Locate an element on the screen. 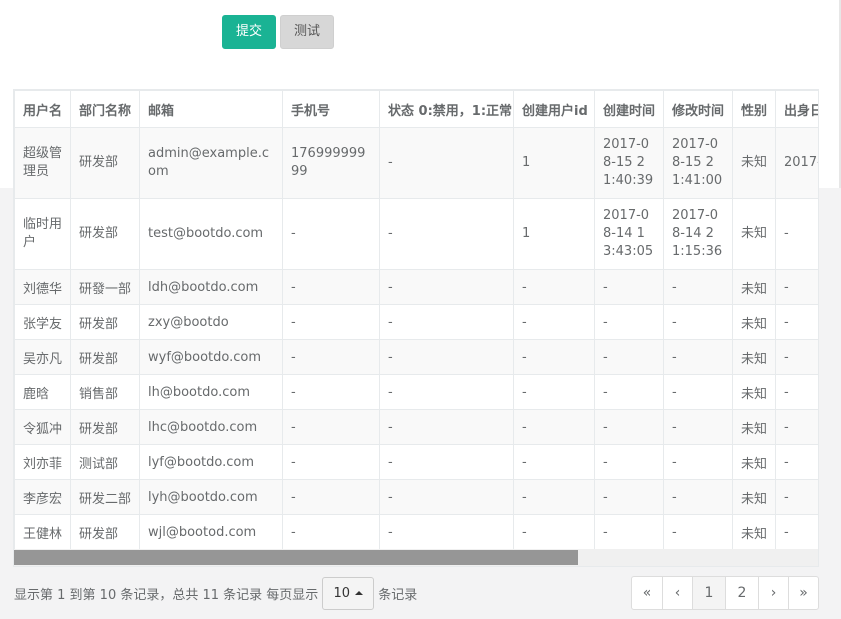 The width and height of the screenshot is (841, 619). cell-email: zxy@bootdo is located at coordinates (211, 322).